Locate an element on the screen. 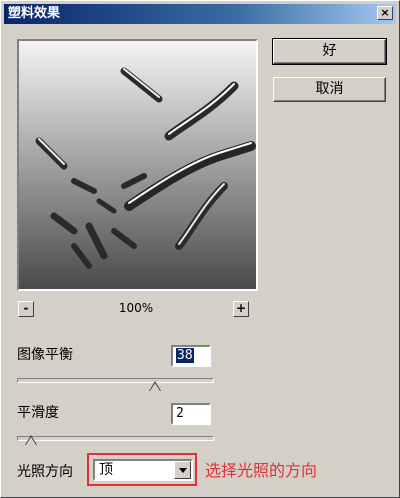  smoothness-slider-track is located at coordinates (115, 438).